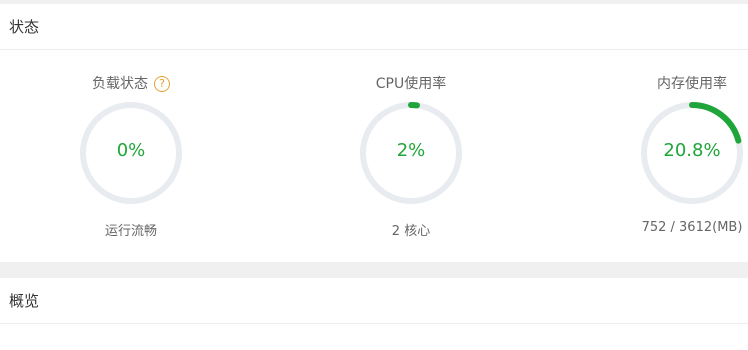 The height and width of the screenshot is (350, 748). I want to click on gauge-cpu-desc: 2 核心, so click(411, 231).